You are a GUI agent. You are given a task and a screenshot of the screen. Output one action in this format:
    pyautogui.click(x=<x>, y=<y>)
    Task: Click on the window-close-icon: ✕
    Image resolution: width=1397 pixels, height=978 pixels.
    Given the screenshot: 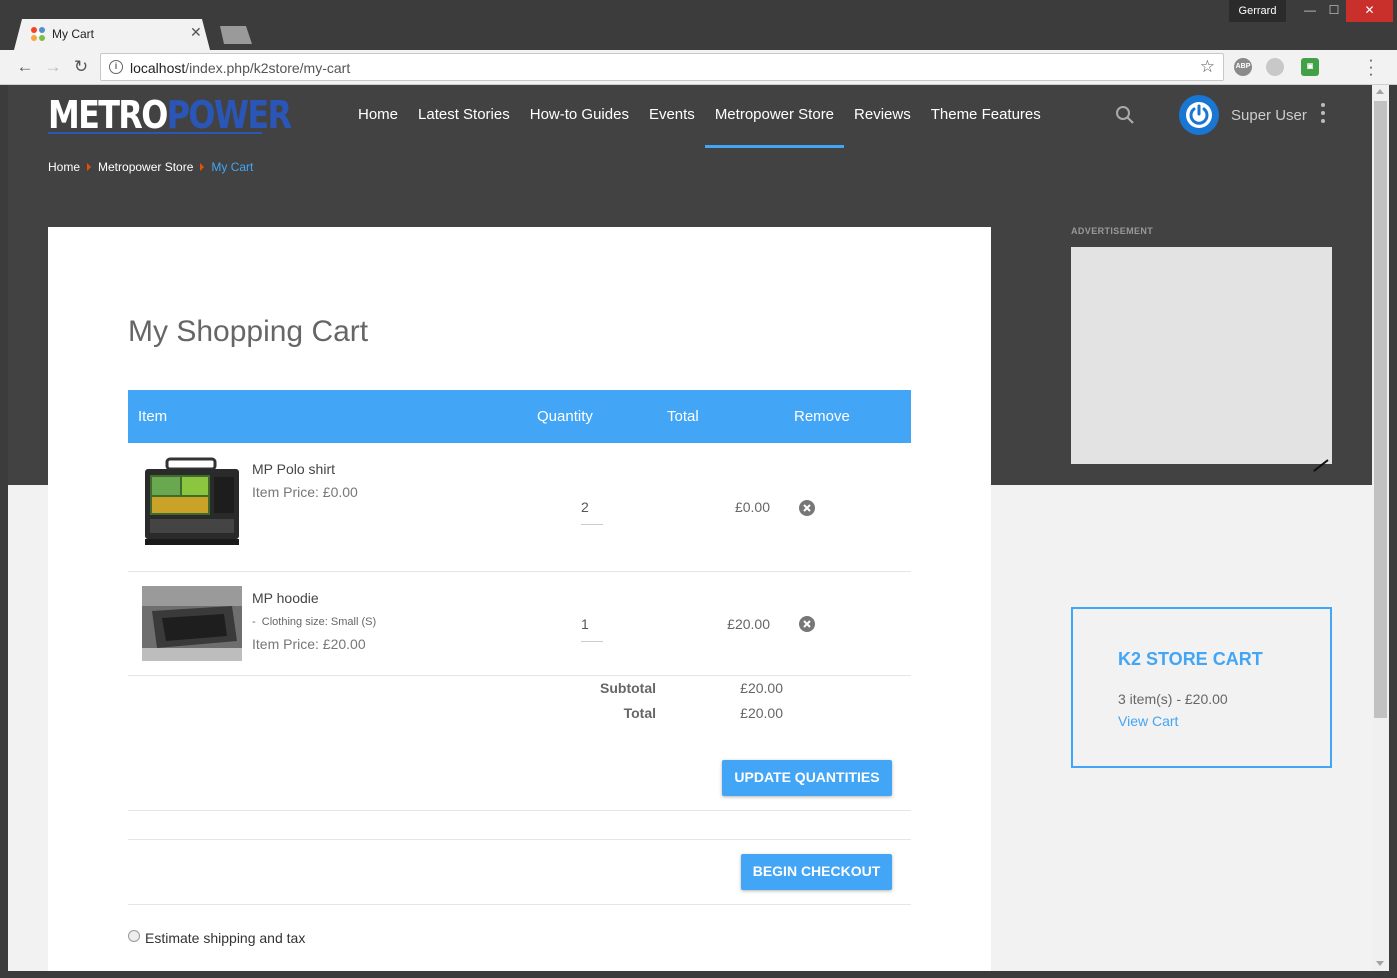 What is the action you would take?
    pyautogui.click(x=1369, y=11)
    